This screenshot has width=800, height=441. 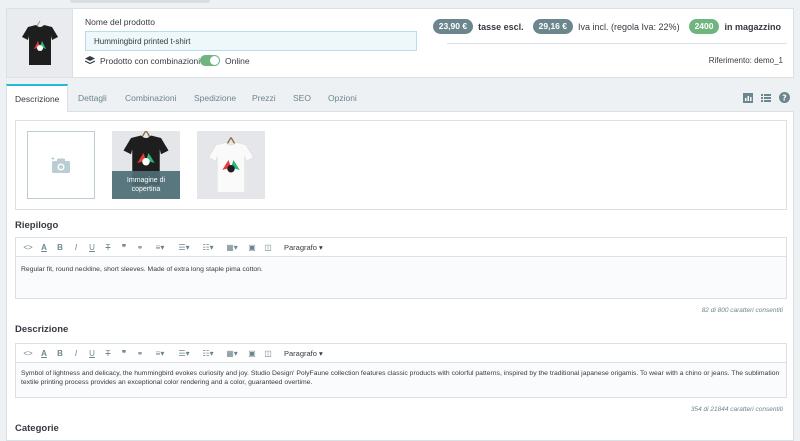 What do you see at coordinates (704, 26) in the screenshot?
I see `stock-badge: 2400` at bounding box center [704, 26].